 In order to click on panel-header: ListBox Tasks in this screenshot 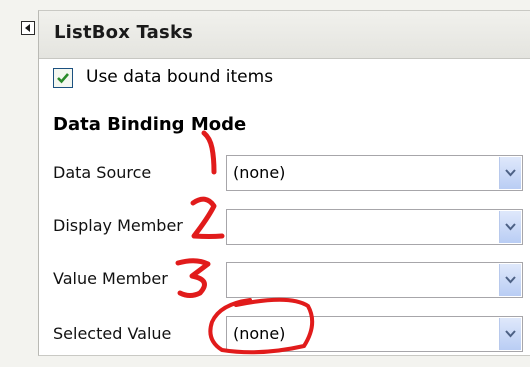, I will do `click(284, 35)`.